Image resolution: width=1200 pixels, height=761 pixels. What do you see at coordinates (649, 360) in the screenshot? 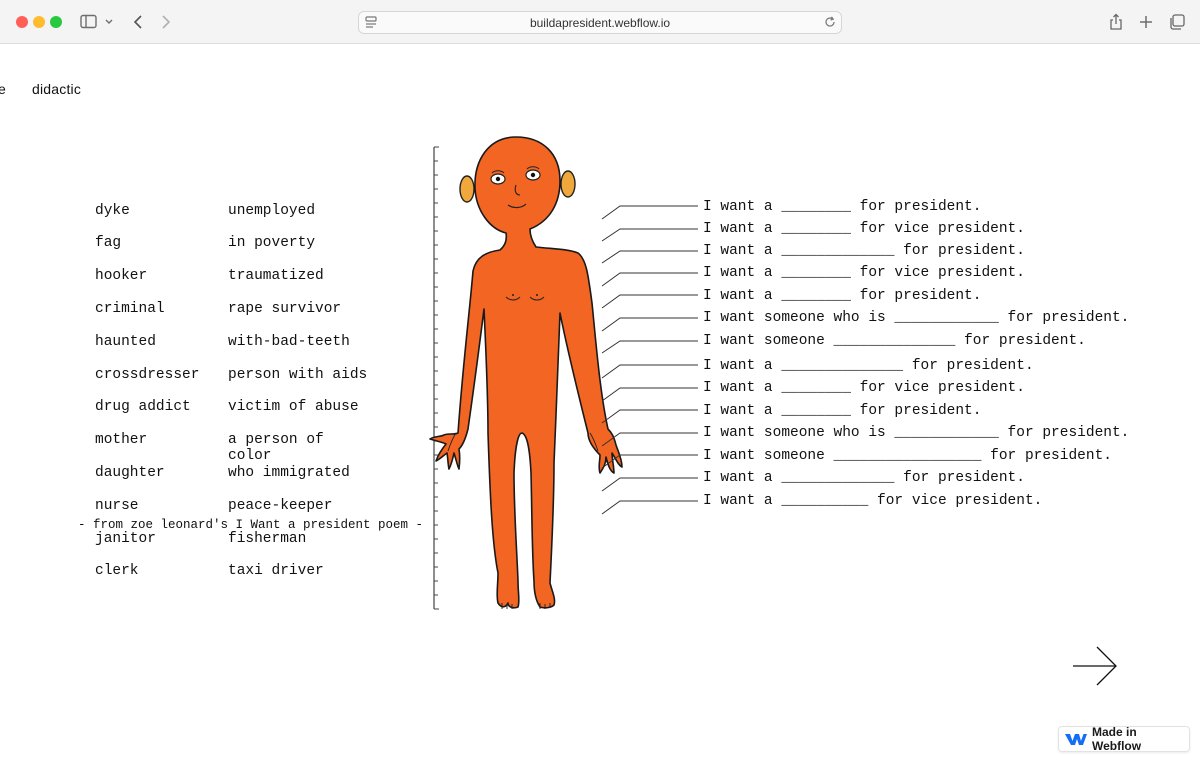
I see `connector-lines` at bounding box center [649, 360].